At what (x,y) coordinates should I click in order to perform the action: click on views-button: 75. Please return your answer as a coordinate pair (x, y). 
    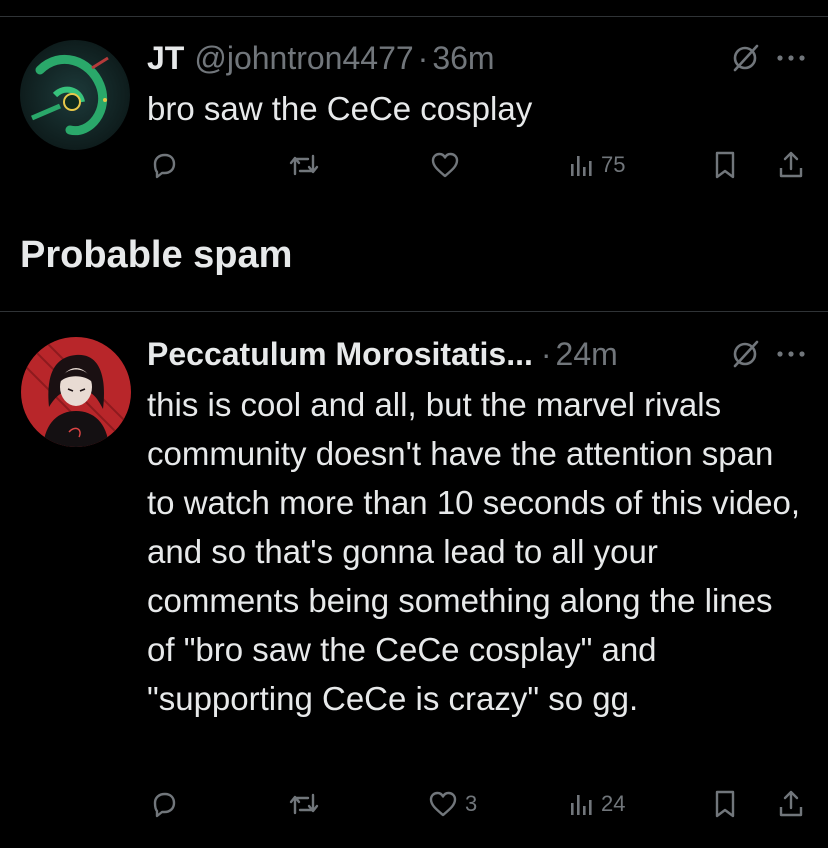
    Looking at the image, I should click on (597, 165).